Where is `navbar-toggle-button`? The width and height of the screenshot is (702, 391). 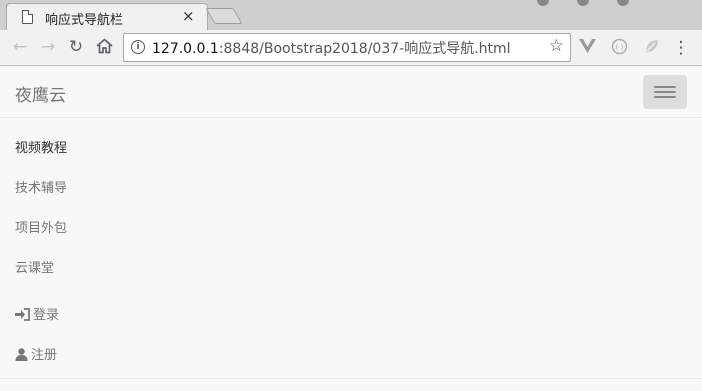 navbar-toggle-button is located at coordinates (665, 92).